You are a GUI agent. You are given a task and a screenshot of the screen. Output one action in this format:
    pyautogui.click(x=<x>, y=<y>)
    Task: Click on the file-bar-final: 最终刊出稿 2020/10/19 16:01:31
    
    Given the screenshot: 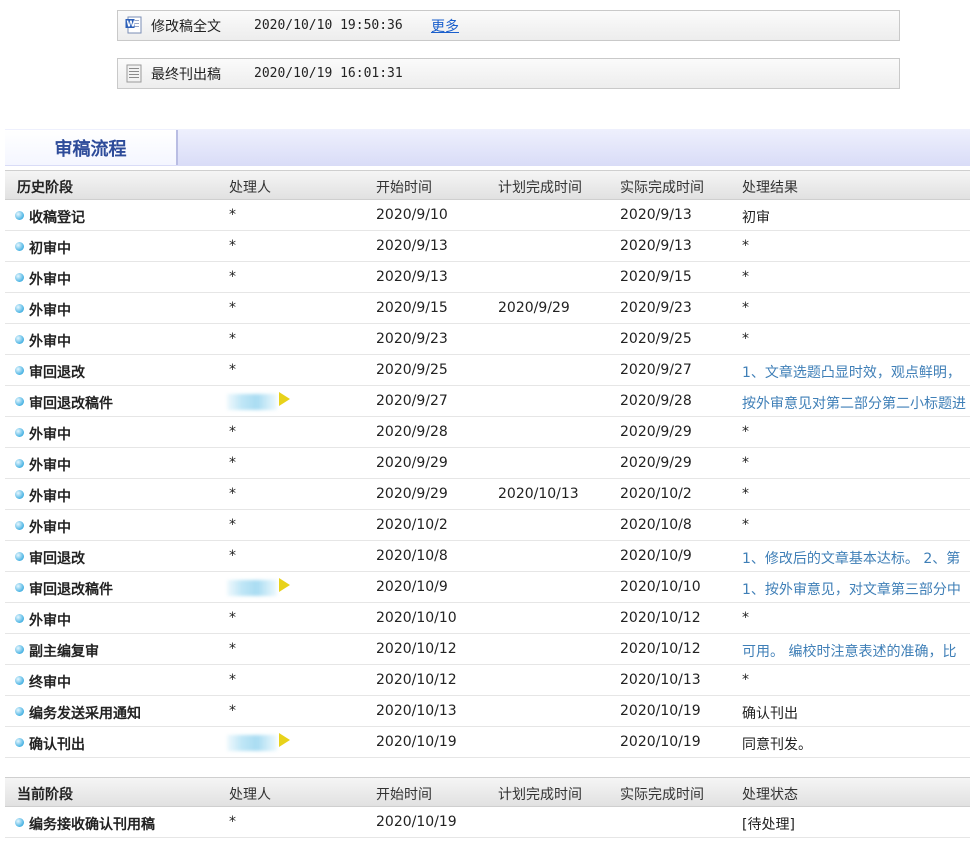 What is the action you would take?
    pyautogui.click(x=508, y=73)
    